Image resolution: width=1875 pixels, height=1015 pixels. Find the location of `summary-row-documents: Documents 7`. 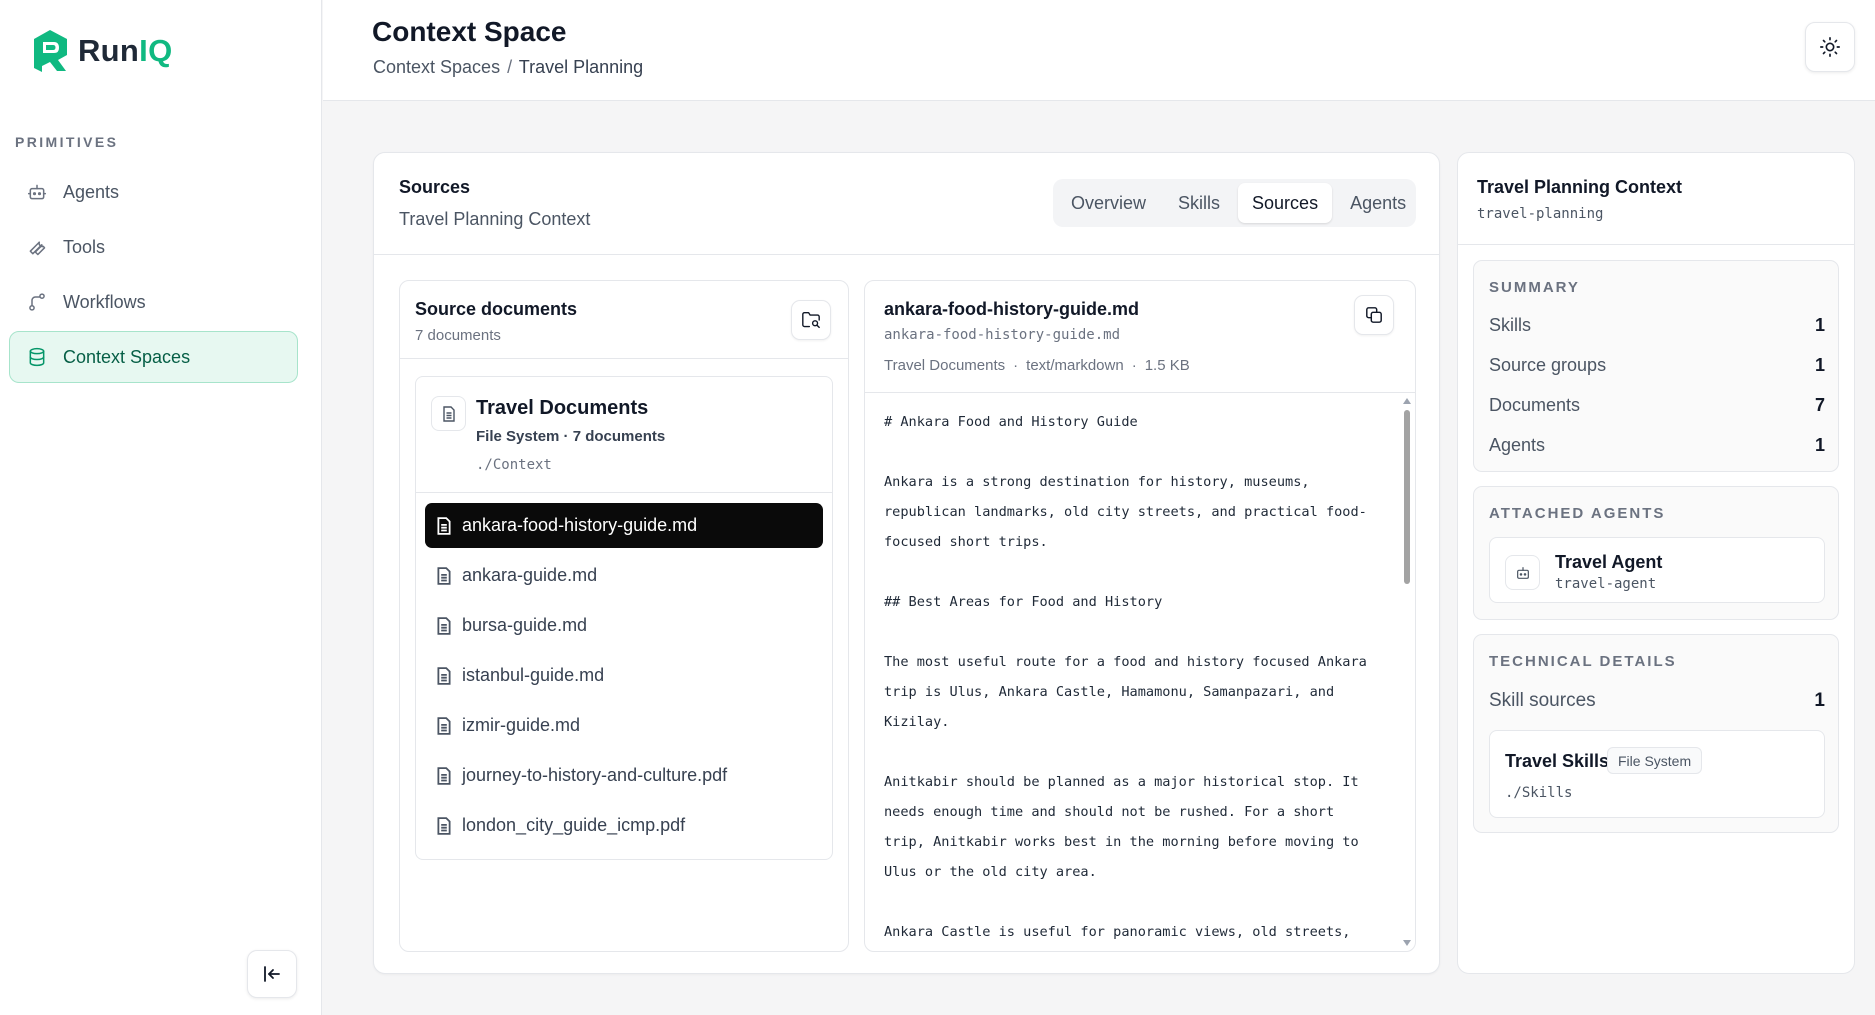

summary-row-documents: Documents 7 is located at coordinates (1657, 405).